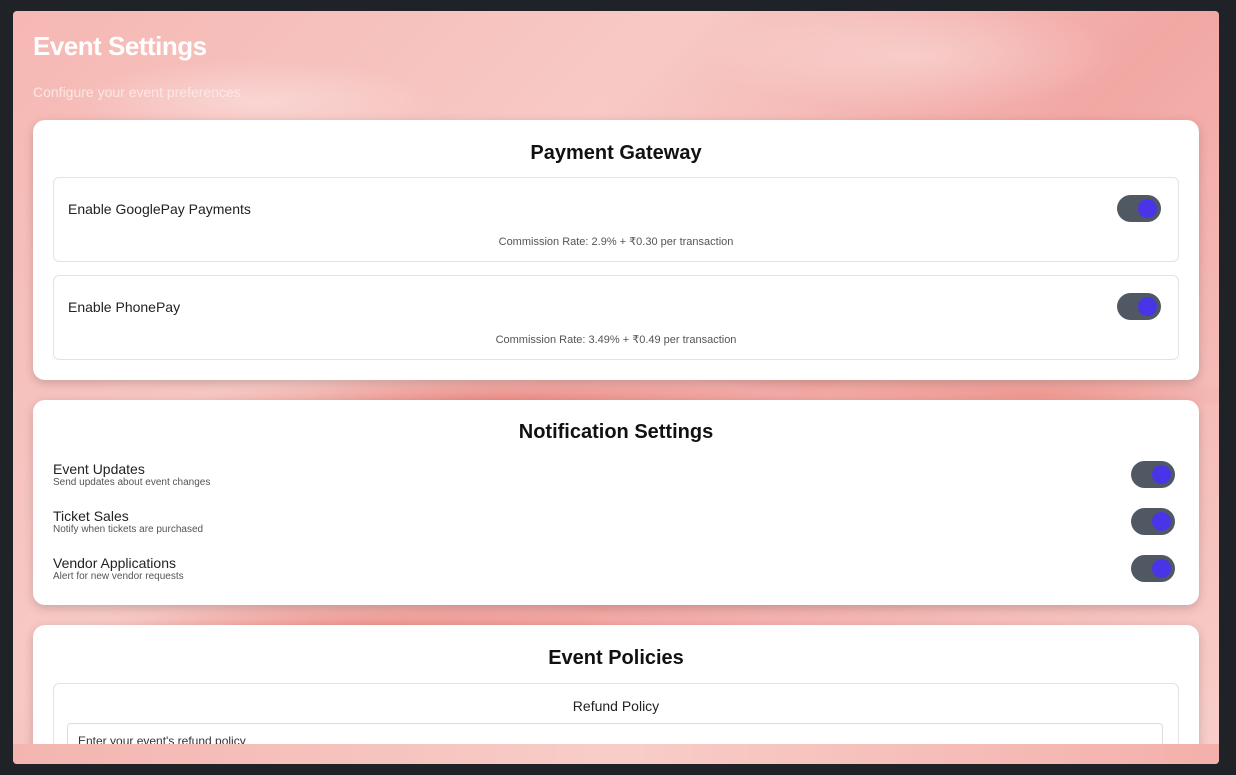 Image resolution: width=1236 pixels, height=775 pixels. What do you see at coordinates (132, 482) in the screenshot?
I see `event-updates-desc: Send updates about event changes` at bounding box center [132, 482].